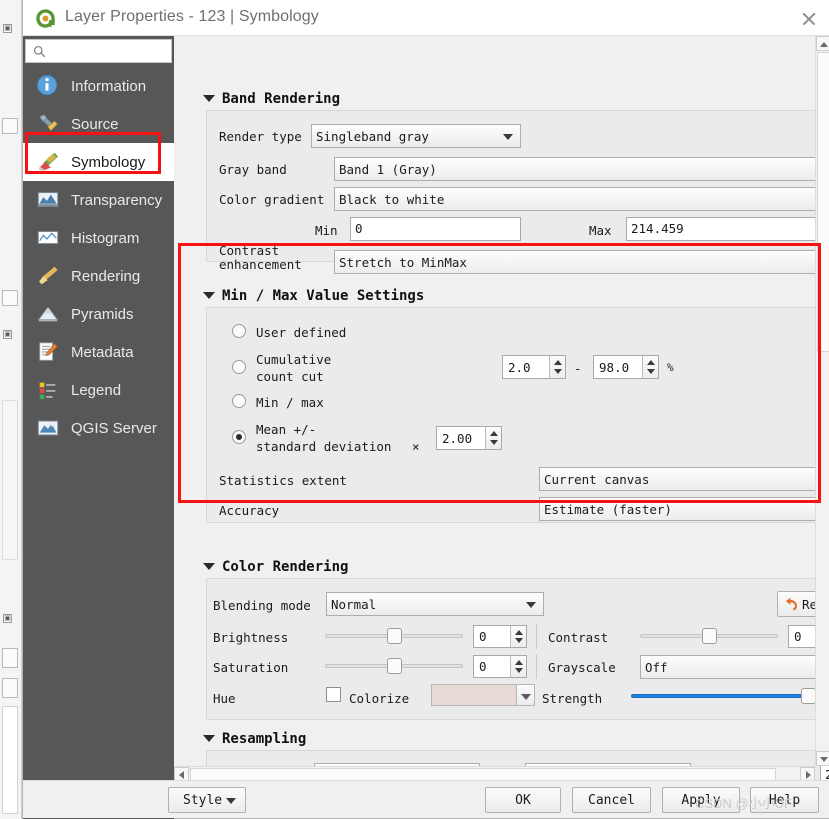 Image resolution: width=829 pixels, height=819 pixels. I want to click on sidebar-item-qgis-server: QGIS Server, so click(98, 428).